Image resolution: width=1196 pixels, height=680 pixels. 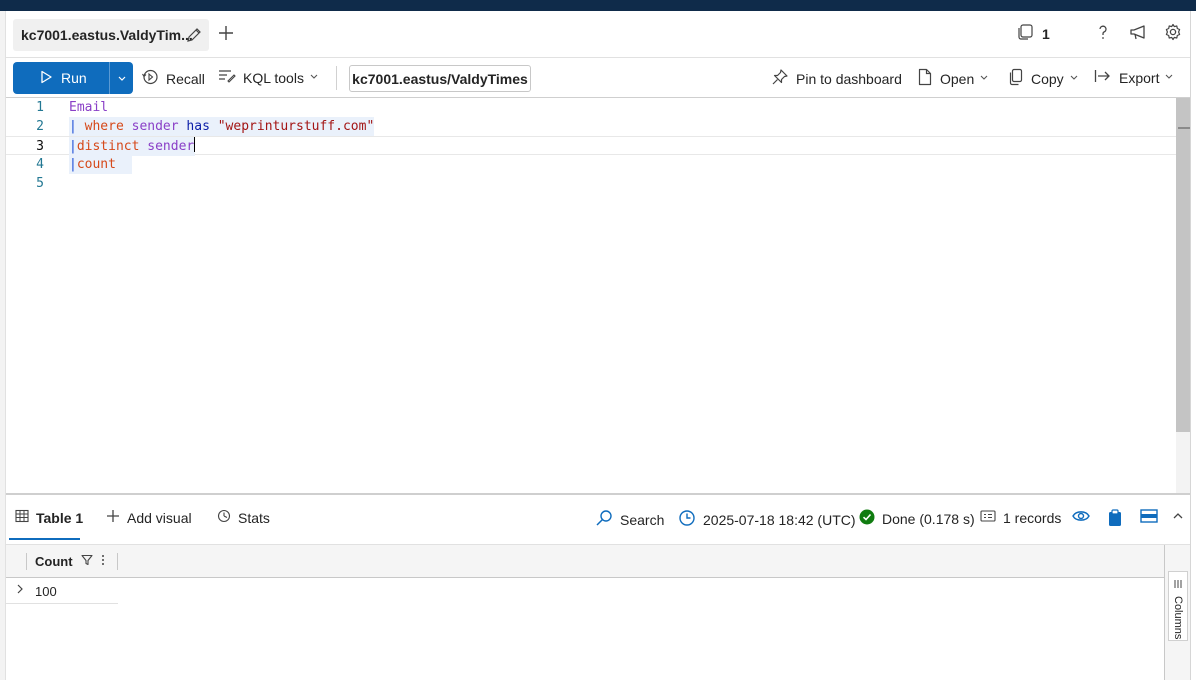 What do you see at coordinates (194, 36) in the screenshot?
I see `pencil-icon` at bounding box center [194, 36].